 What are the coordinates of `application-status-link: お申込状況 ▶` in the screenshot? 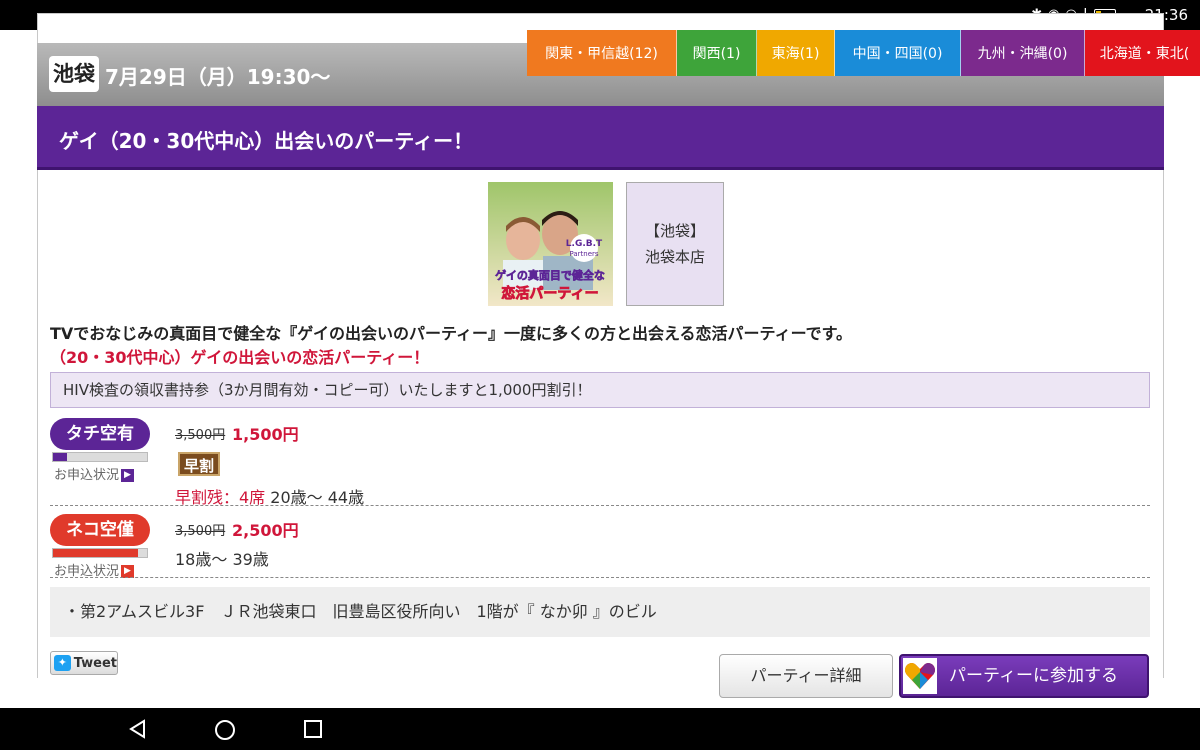 It's located at (94, 473).